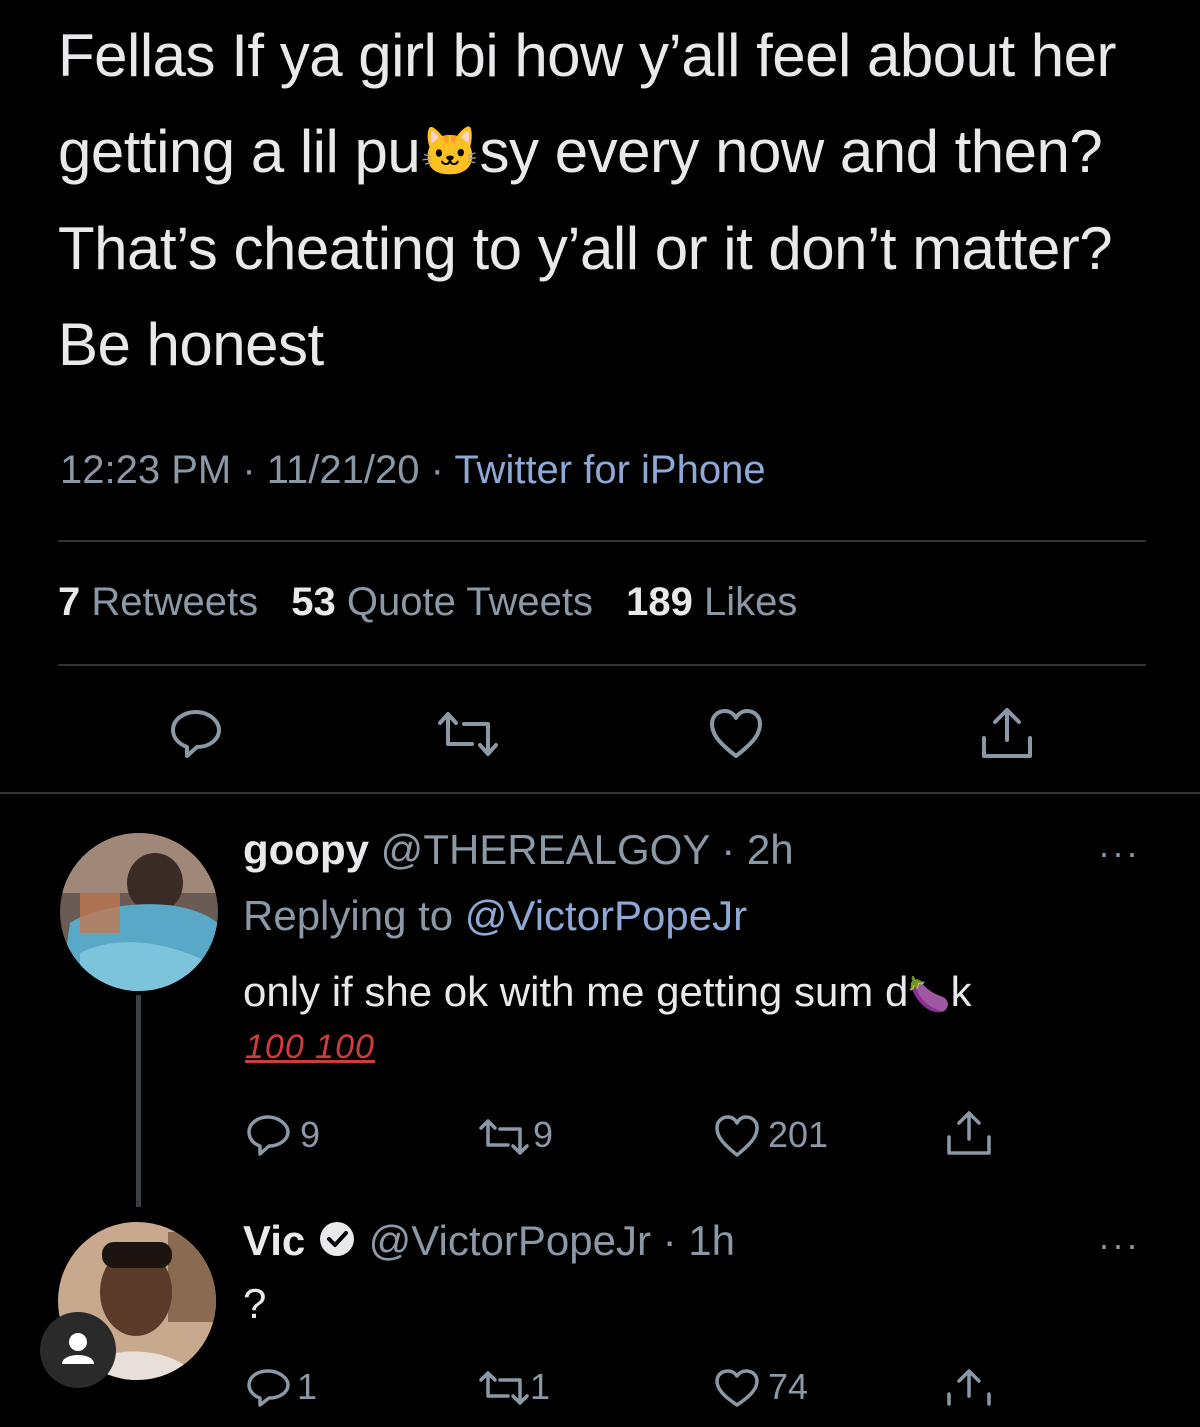 The height and width of the screenshot is (1427, 1200). What do you see at coordinates (255, 1303) in the screenshot?
I see `reply2-text: ?` at bounding box center [255, 1303].